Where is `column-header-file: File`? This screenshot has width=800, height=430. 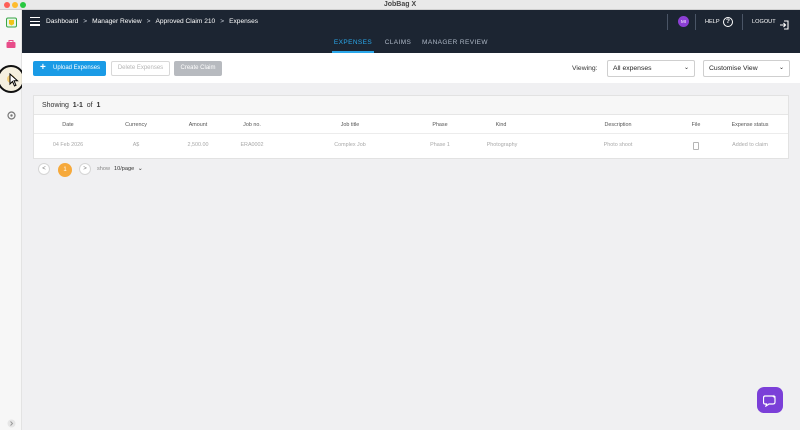 column-header-file: File is located at coordinates (696, 125).